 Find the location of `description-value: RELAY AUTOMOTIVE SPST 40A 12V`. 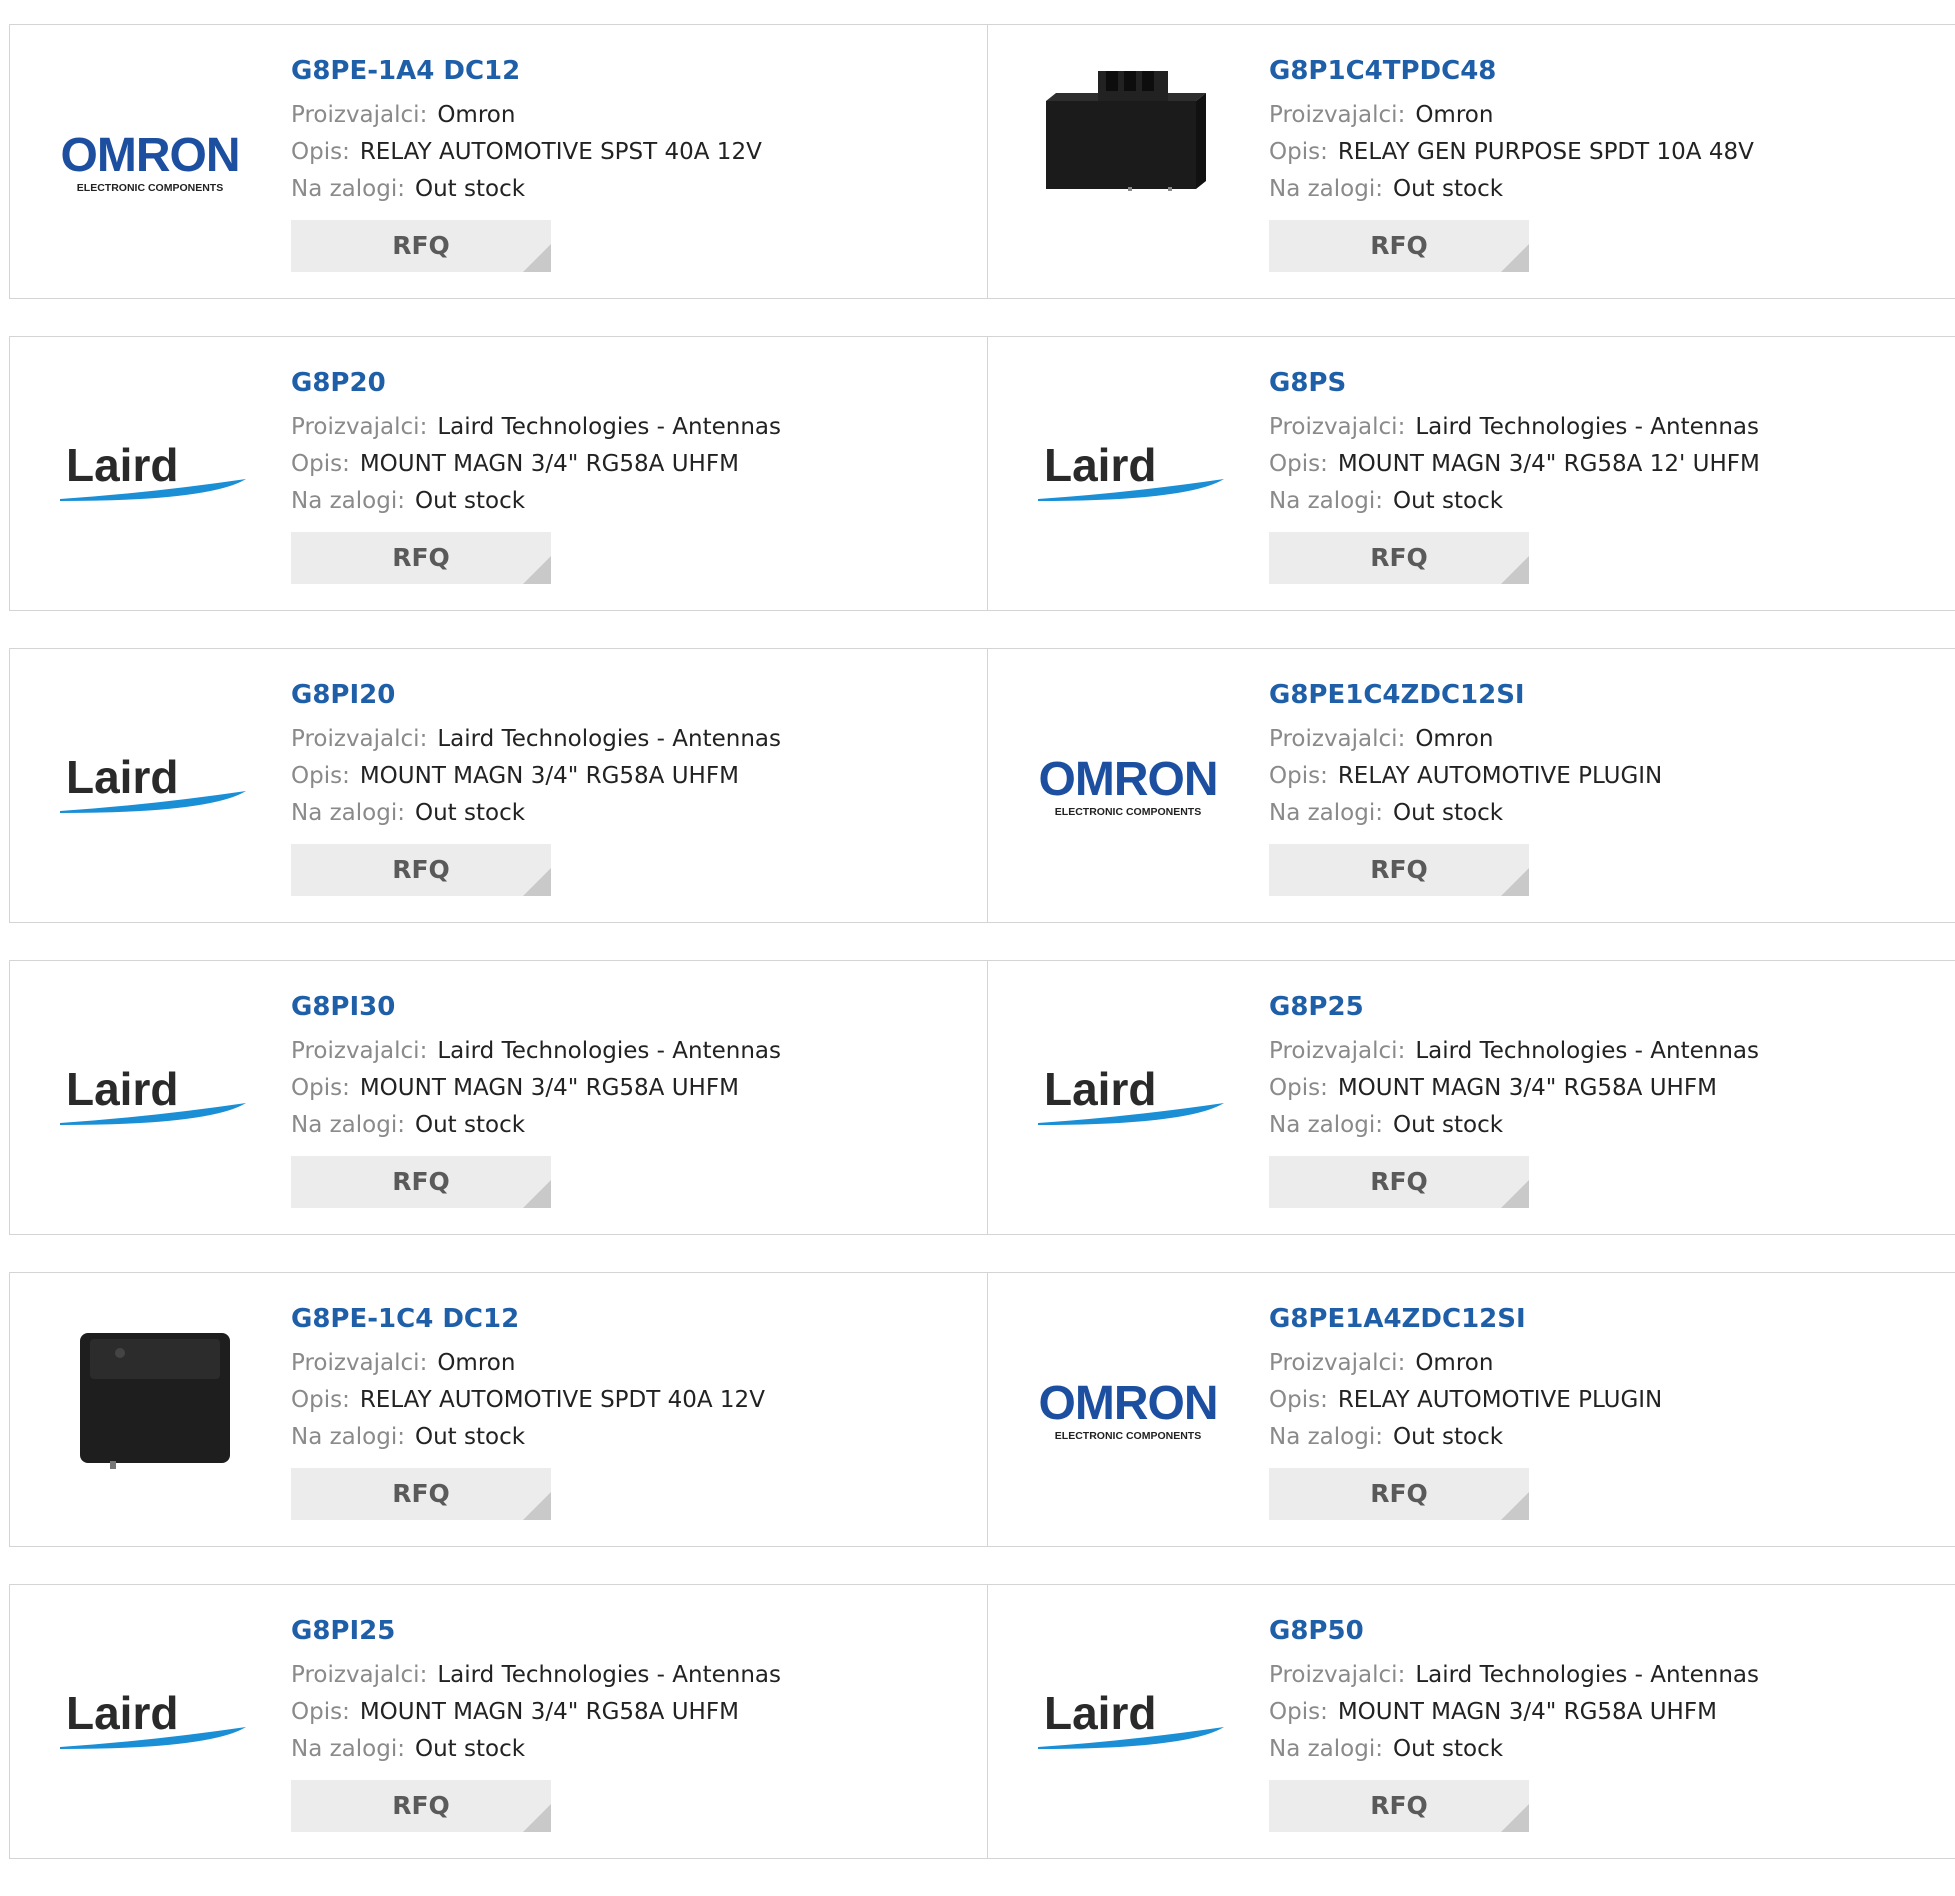

description-value: RELAY AUTOMOTIVE SPST 40A 12V is located at coordinates (560, 152).